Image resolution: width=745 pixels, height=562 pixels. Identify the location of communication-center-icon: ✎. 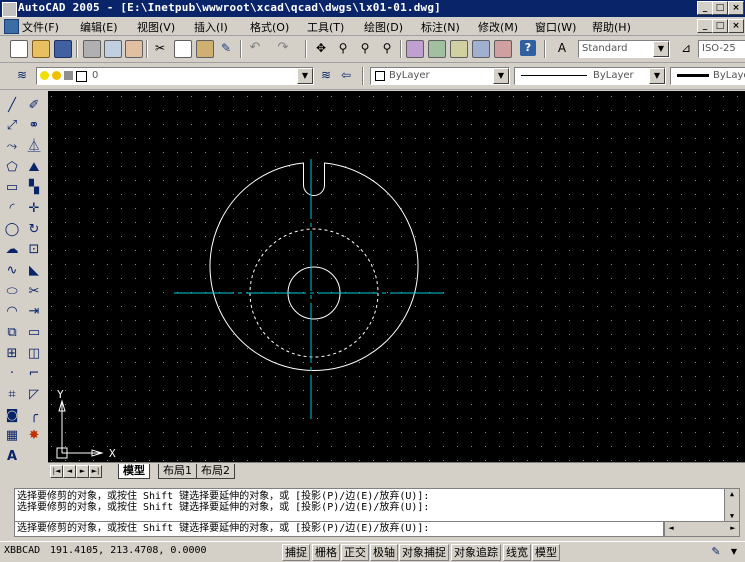
(716, 552).